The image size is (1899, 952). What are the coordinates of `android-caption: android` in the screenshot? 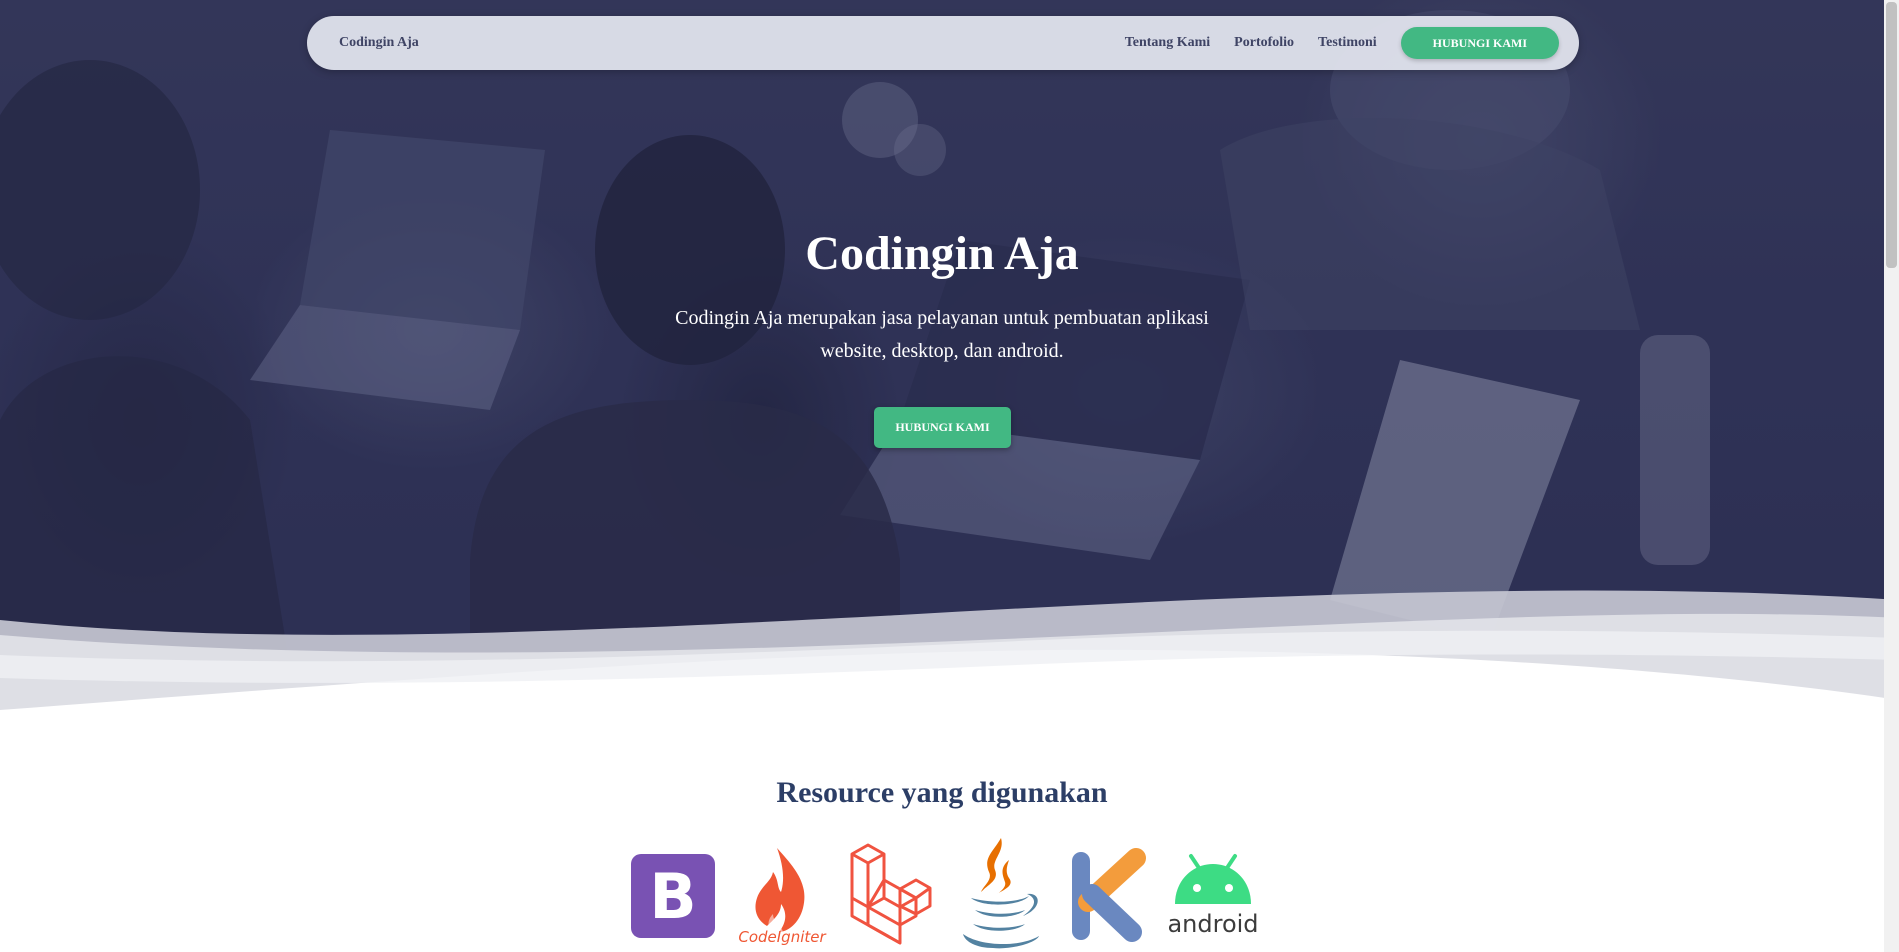 It's located at (1213, 924).